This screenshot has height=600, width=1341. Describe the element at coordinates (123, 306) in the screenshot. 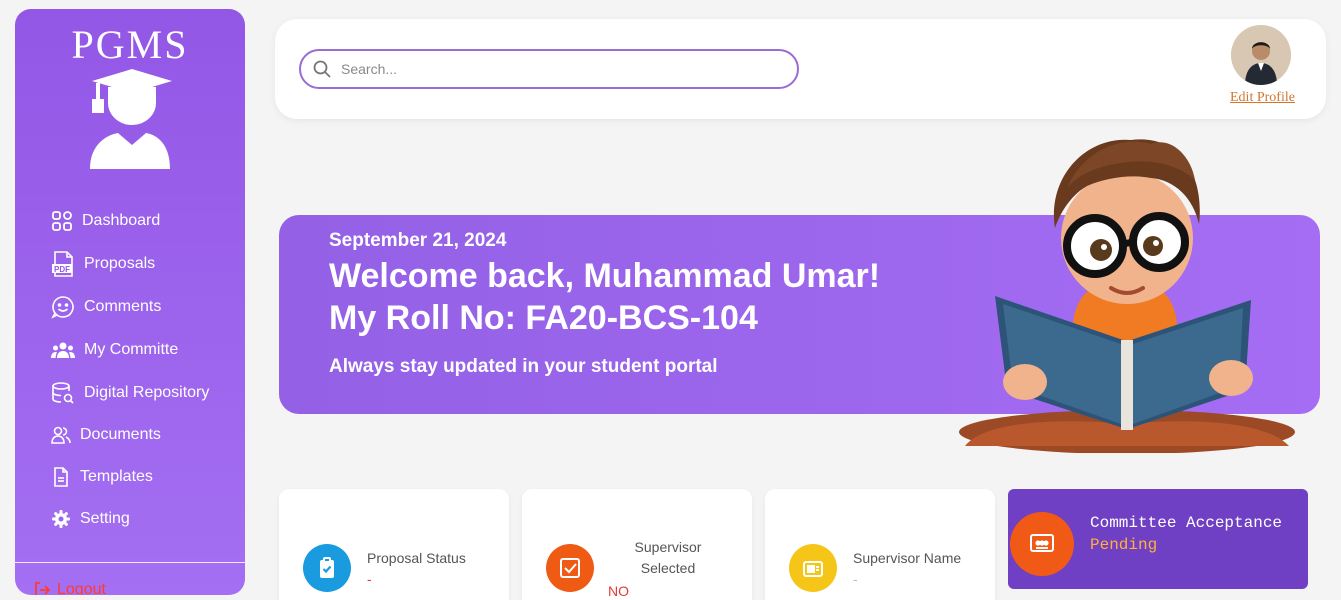

I see `sidebar-item-label: Comments` at that location.